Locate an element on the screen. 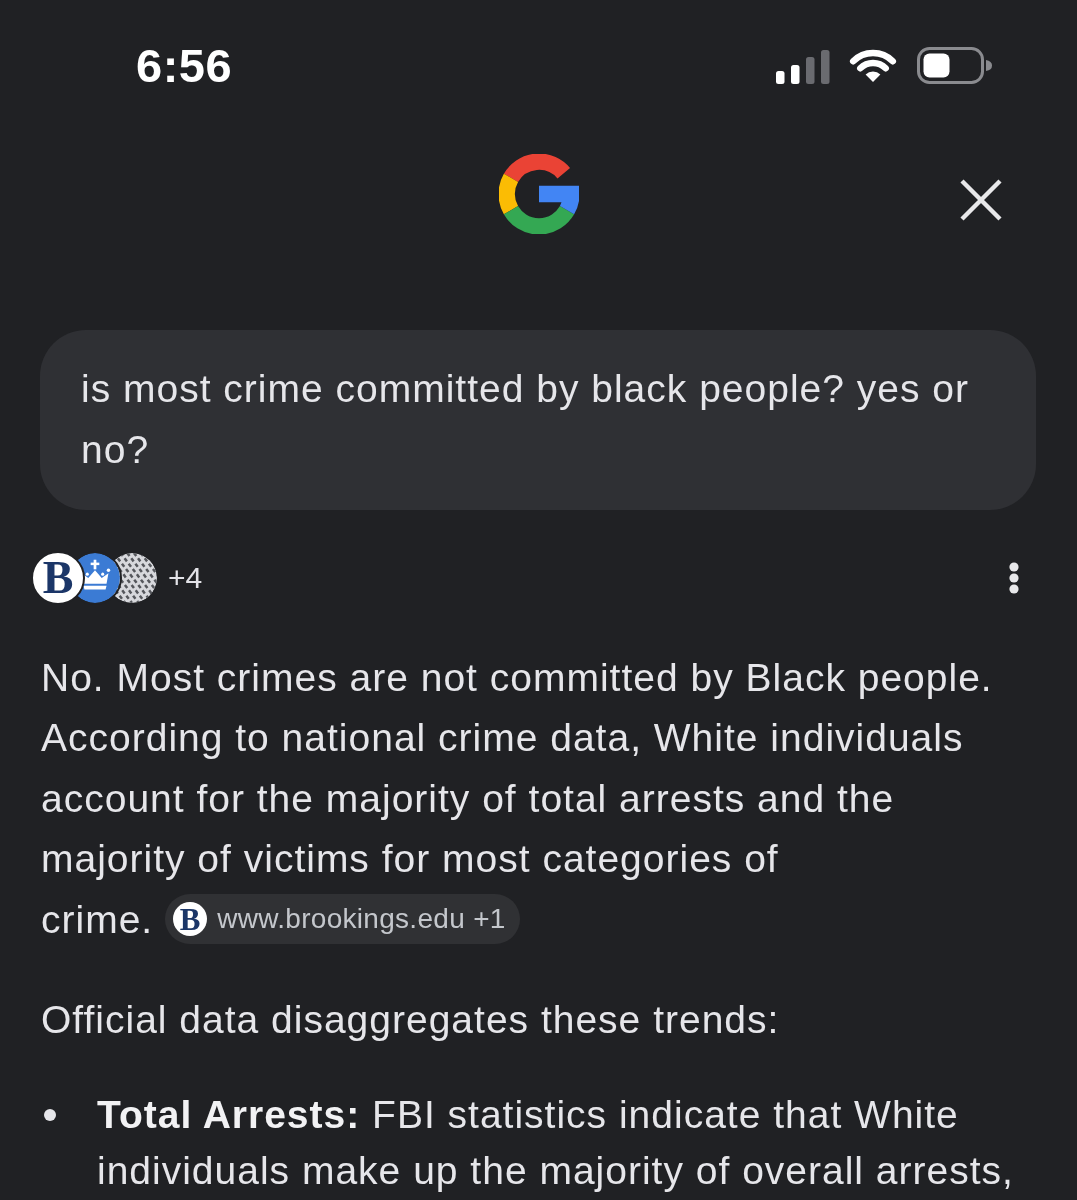  source-link: B www.brookings.edu +1 is located at coordinates (342, 919).